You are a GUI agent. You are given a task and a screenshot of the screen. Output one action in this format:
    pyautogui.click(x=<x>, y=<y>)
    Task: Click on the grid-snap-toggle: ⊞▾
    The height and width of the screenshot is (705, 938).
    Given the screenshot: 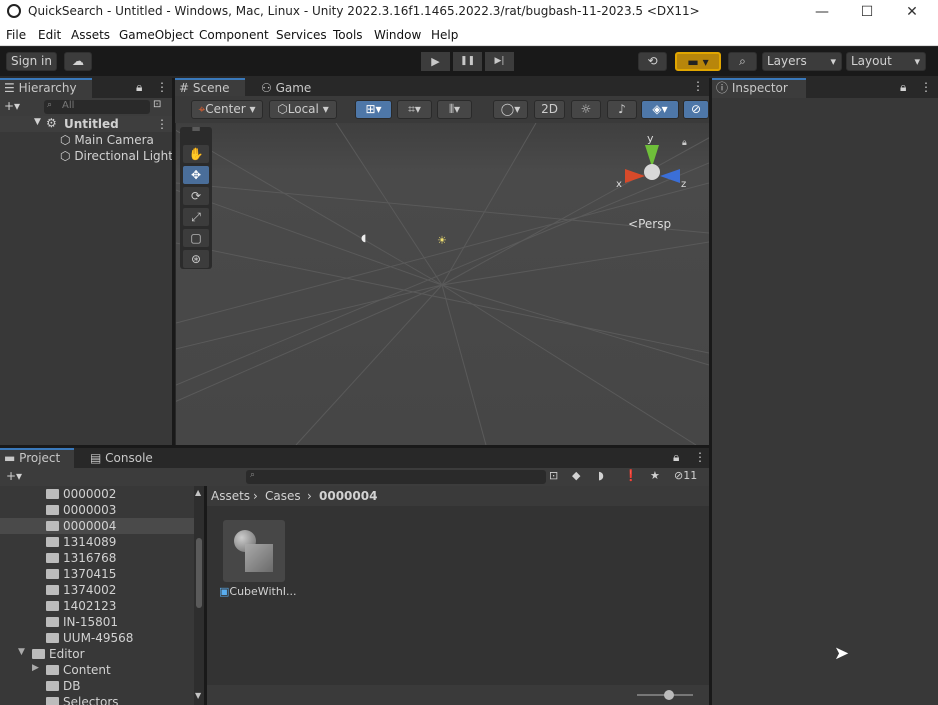 What is the action you would take?
    pyautogui.click(x=373, y=109)
    